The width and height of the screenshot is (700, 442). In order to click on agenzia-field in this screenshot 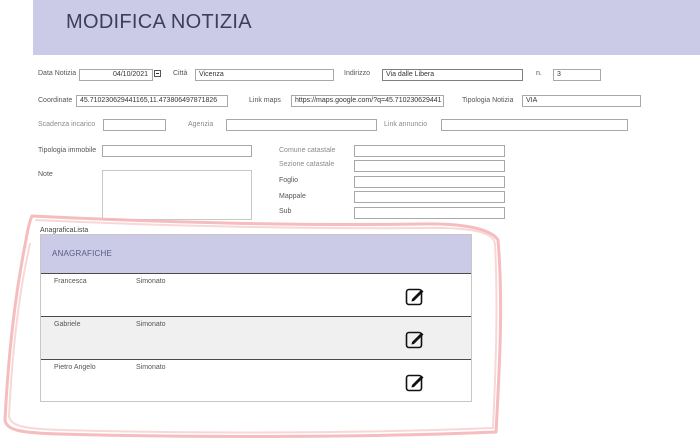, I will do `click(301, 125)`.